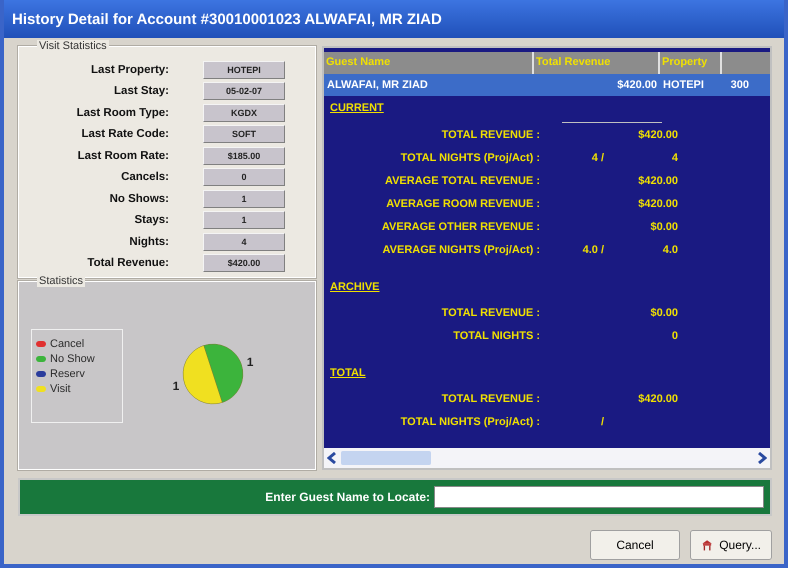  I want to click on section-heading: CURRENT, so click(357, 108).